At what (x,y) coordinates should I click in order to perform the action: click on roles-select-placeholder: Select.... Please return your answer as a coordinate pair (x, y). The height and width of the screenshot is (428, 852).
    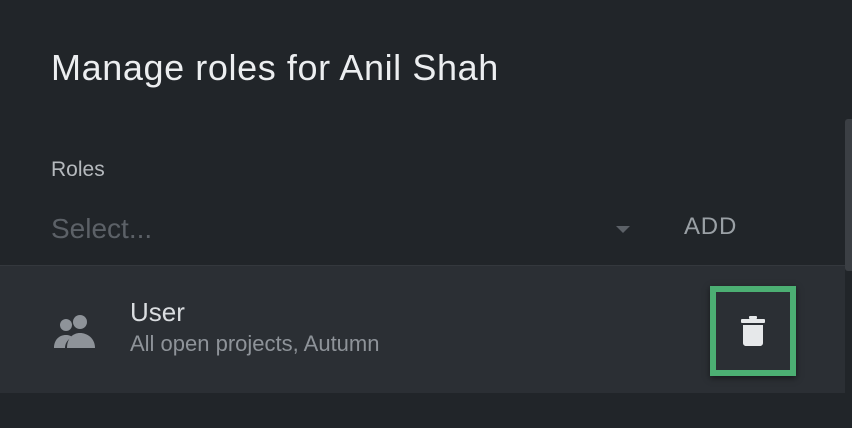
    Looking at the image, I should click on (102, 228).